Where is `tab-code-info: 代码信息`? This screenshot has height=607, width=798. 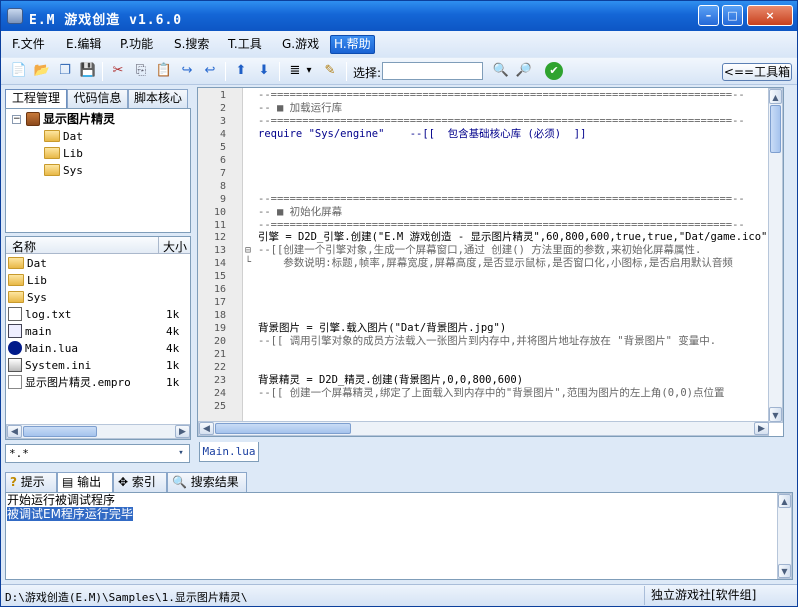 tab-code-info: 代码信息 is located at coordinates (97, 98).